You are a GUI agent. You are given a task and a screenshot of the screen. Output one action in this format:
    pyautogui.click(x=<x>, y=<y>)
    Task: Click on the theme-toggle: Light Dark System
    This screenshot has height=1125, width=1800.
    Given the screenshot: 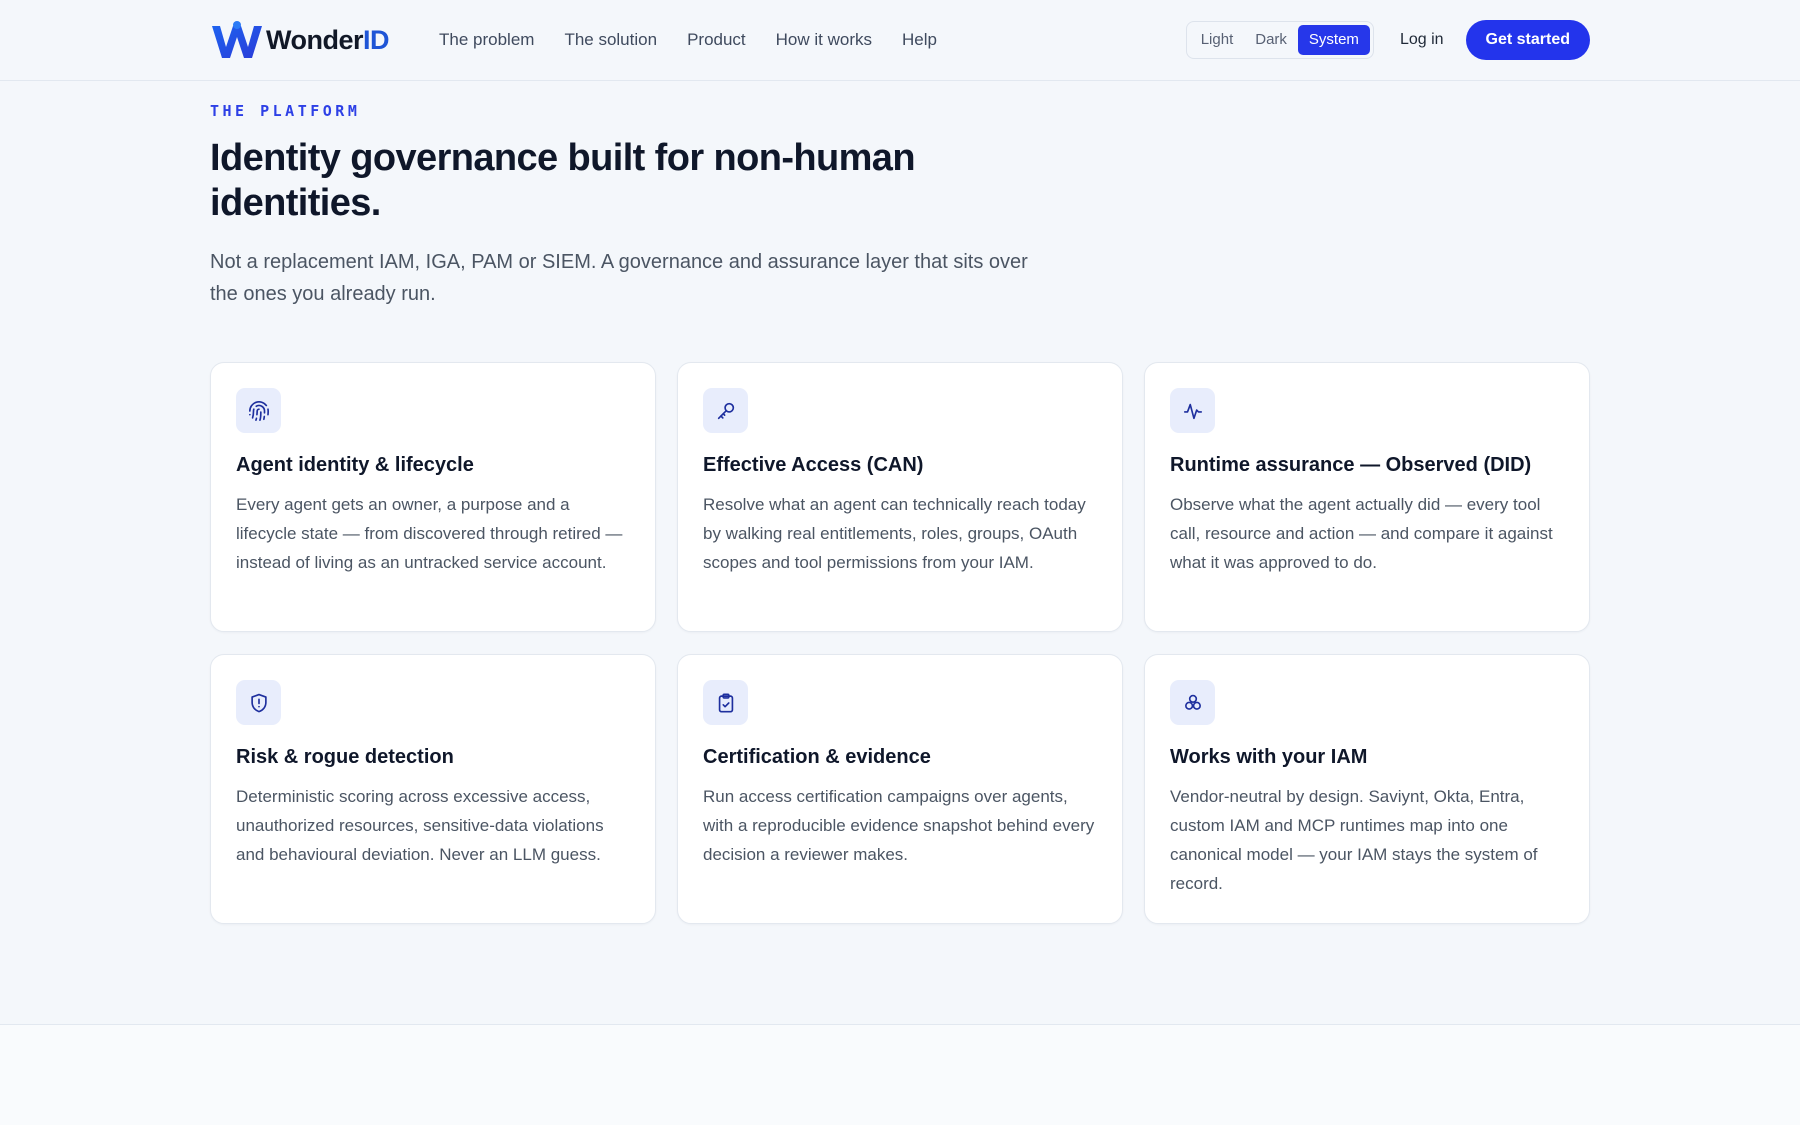 What is the action you would take?
    pyautogui.click(x=1279, y=40)
    